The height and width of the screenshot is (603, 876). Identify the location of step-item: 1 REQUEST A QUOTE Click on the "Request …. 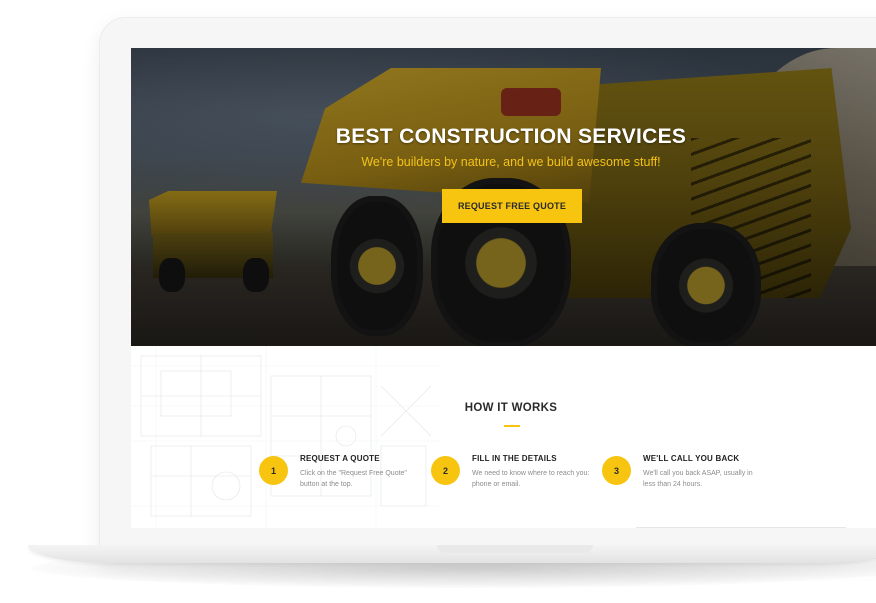
(346, 484).